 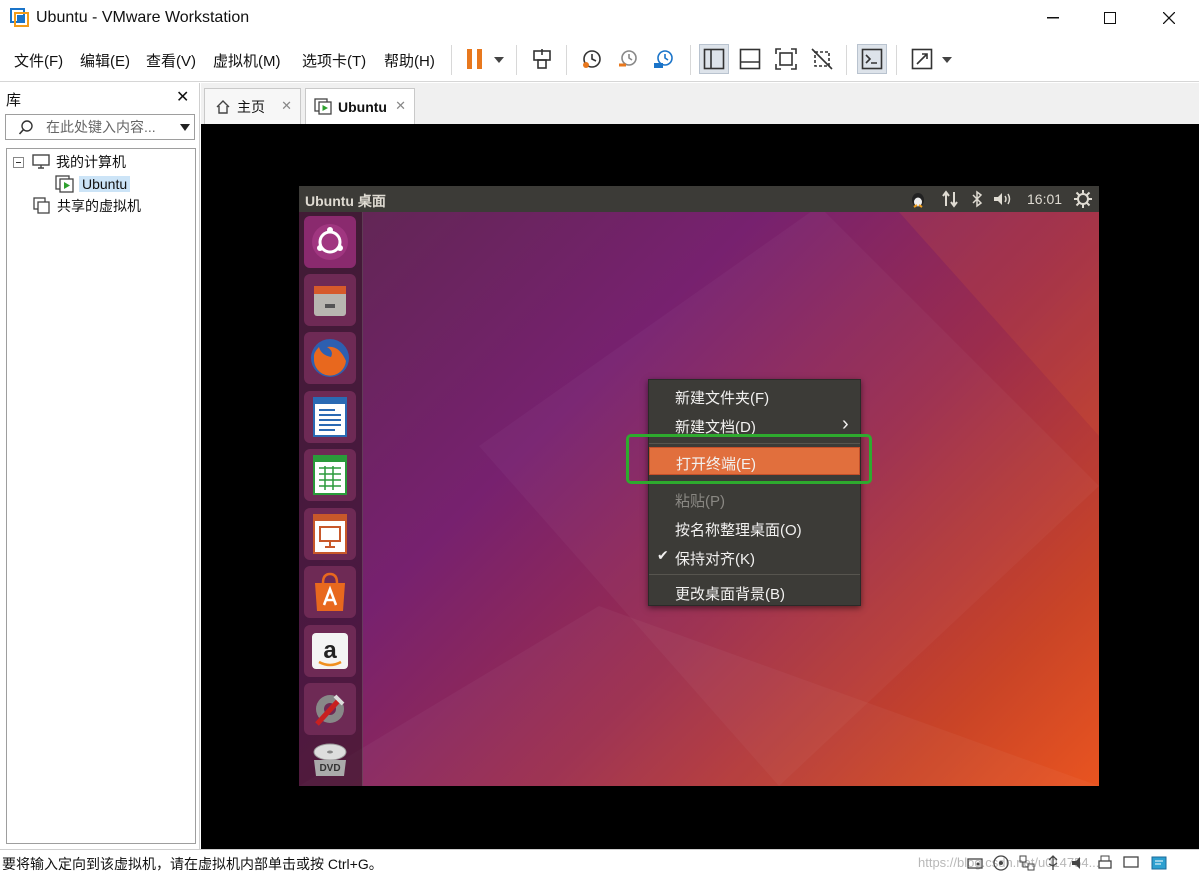 I want to click on thumbnail-view-icon, so click(x=750, y=59).